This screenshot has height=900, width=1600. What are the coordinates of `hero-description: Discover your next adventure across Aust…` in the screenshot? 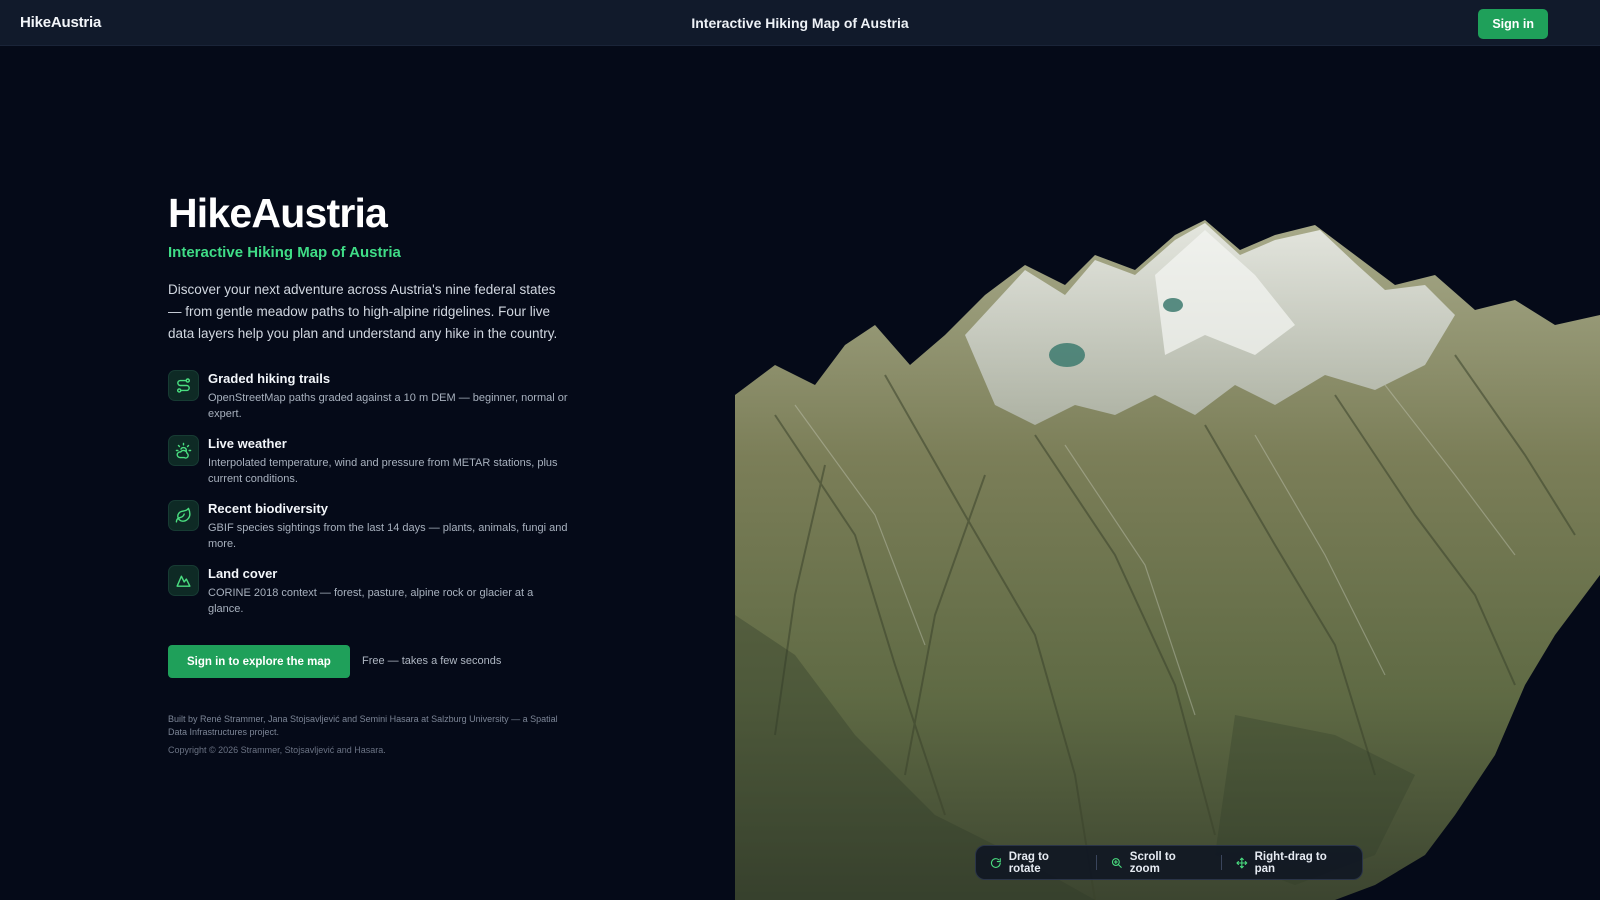 It's located at (363, 311).